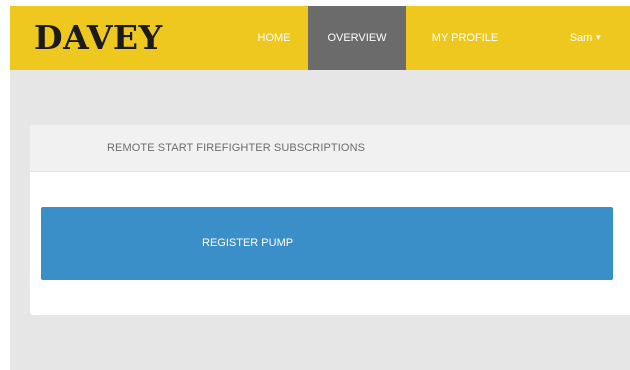 This screenshot has width=630, height=370. I want to click on caret-down-icon: ▼, so click(598, 37).